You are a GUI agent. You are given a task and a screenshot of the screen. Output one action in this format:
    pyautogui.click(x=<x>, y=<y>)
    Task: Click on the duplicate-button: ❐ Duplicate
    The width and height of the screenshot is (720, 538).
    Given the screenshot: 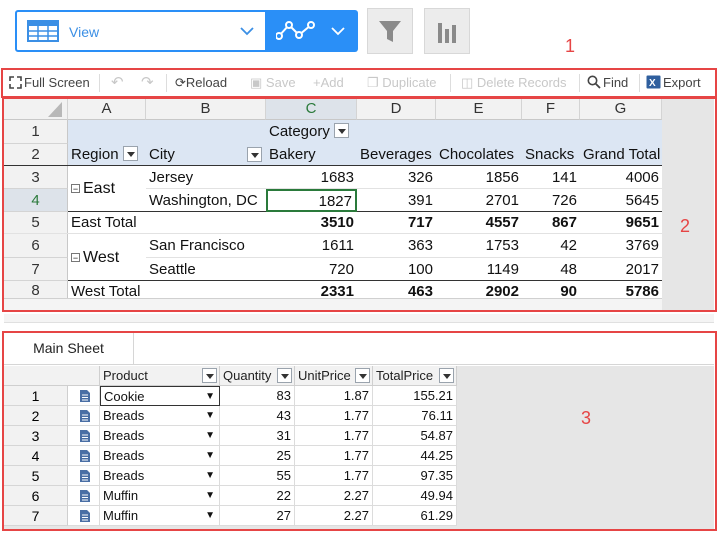 What is the action you would take?
    pyautogui.click(x=401, y=83)
    